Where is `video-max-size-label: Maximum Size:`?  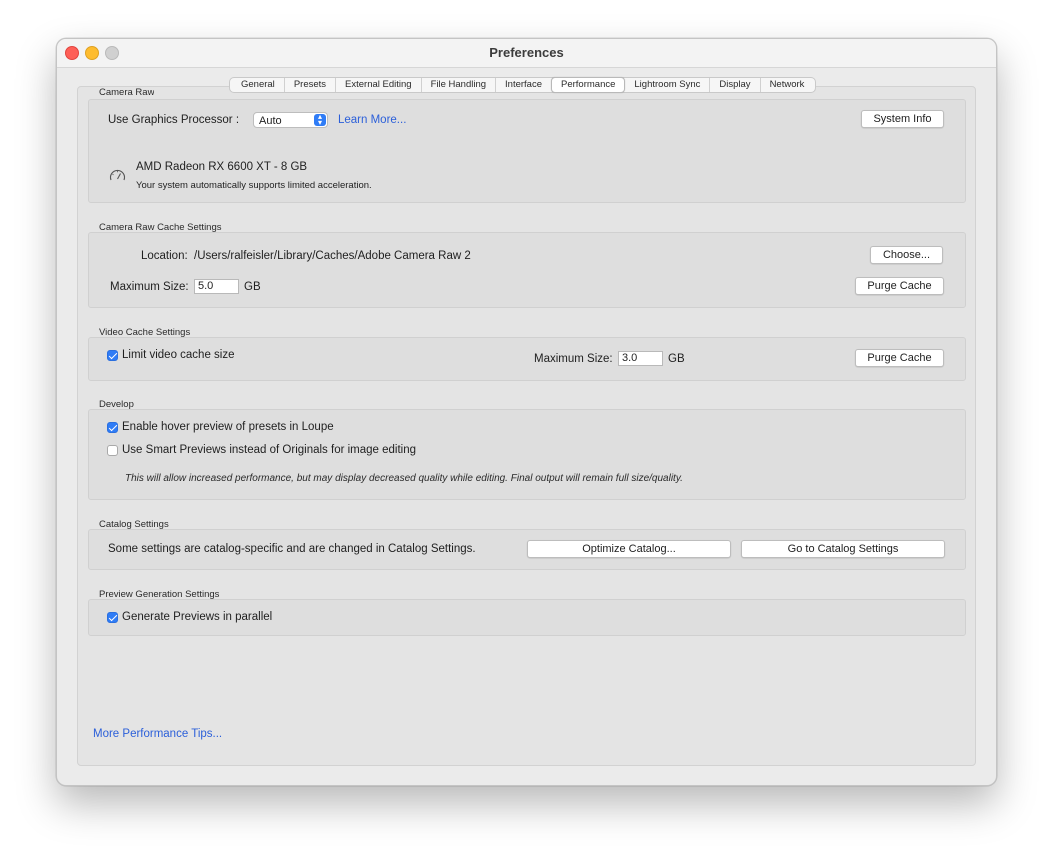
video-max-size-label: Maximum Size: is located at coordinates (573, 359).